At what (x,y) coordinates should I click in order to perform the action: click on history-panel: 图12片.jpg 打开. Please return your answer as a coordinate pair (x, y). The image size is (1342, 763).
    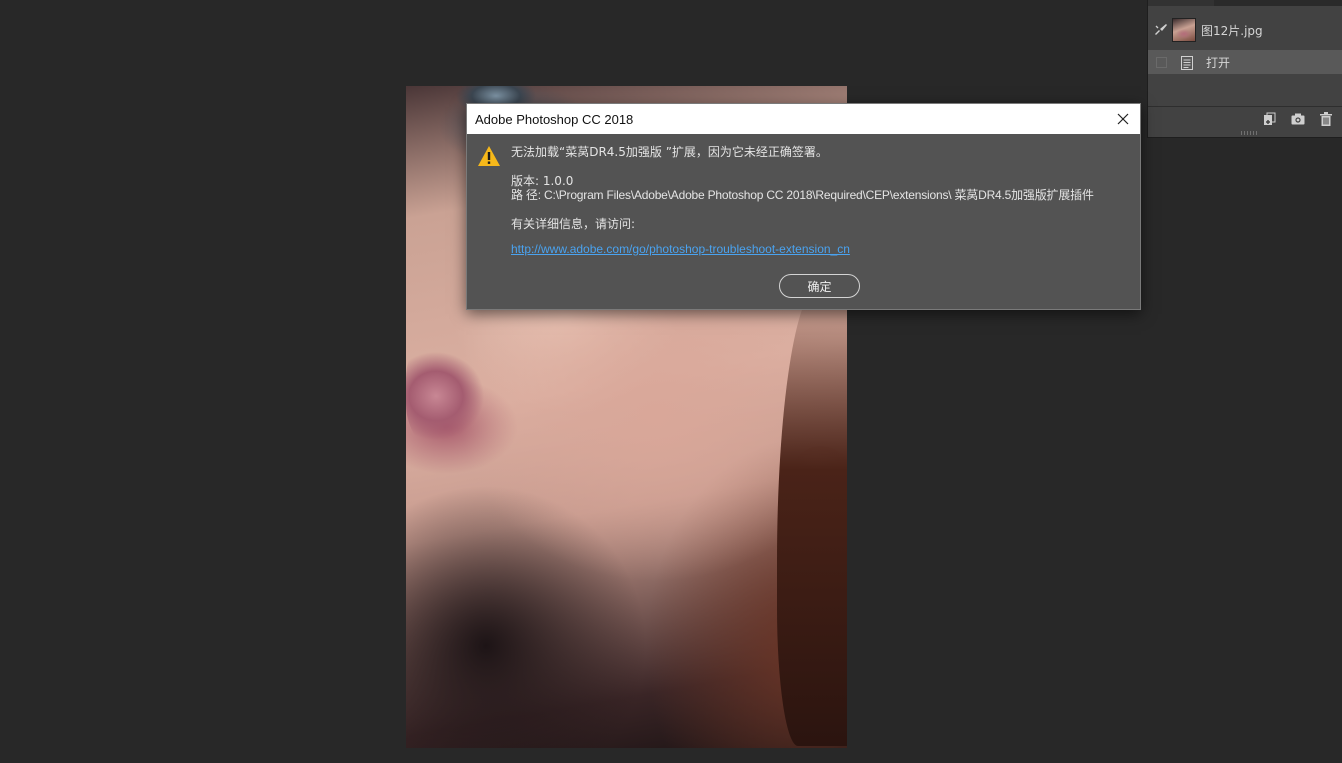
    Looking at the image, I should click on (1244, 69).